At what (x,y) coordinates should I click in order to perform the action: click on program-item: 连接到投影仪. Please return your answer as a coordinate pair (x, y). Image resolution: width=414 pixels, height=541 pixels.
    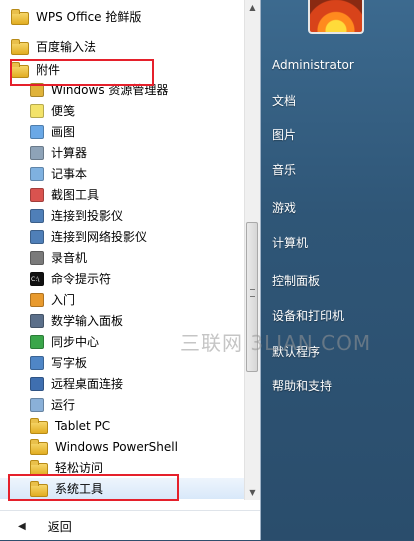
    Looking at the image, I should click on (122, 215).